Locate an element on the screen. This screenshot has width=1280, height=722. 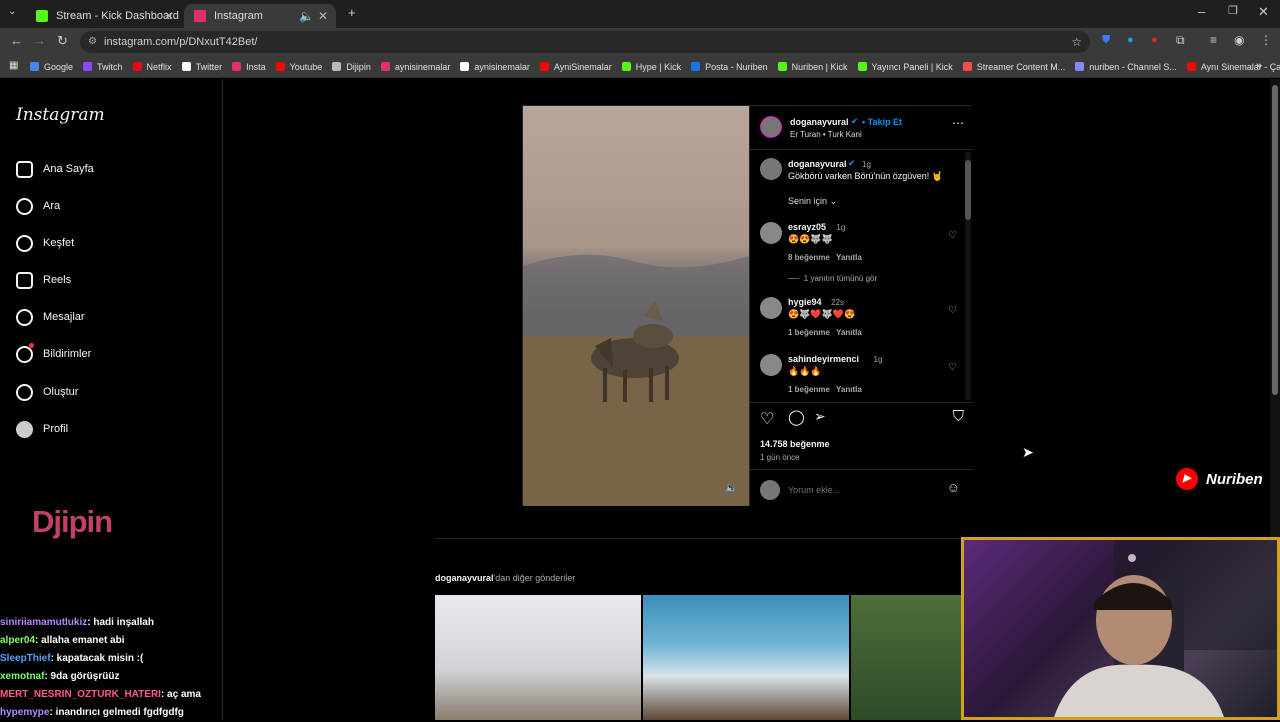
sidebar-item-heart: Bildirimler is located at coordinates (53, 354).